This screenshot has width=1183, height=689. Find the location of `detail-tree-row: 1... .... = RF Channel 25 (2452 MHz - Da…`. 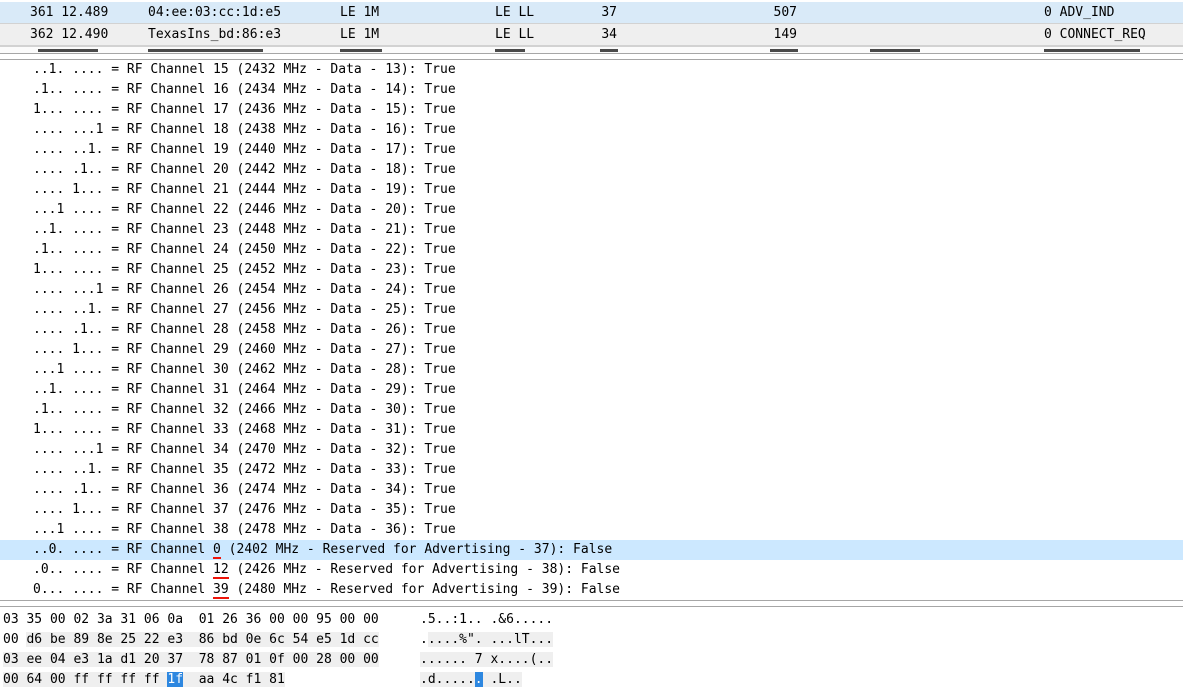

detail-tree-row: 1... .... = RF Channel 25 (2452 MHz - Da… is located at coordinates (591, 270).